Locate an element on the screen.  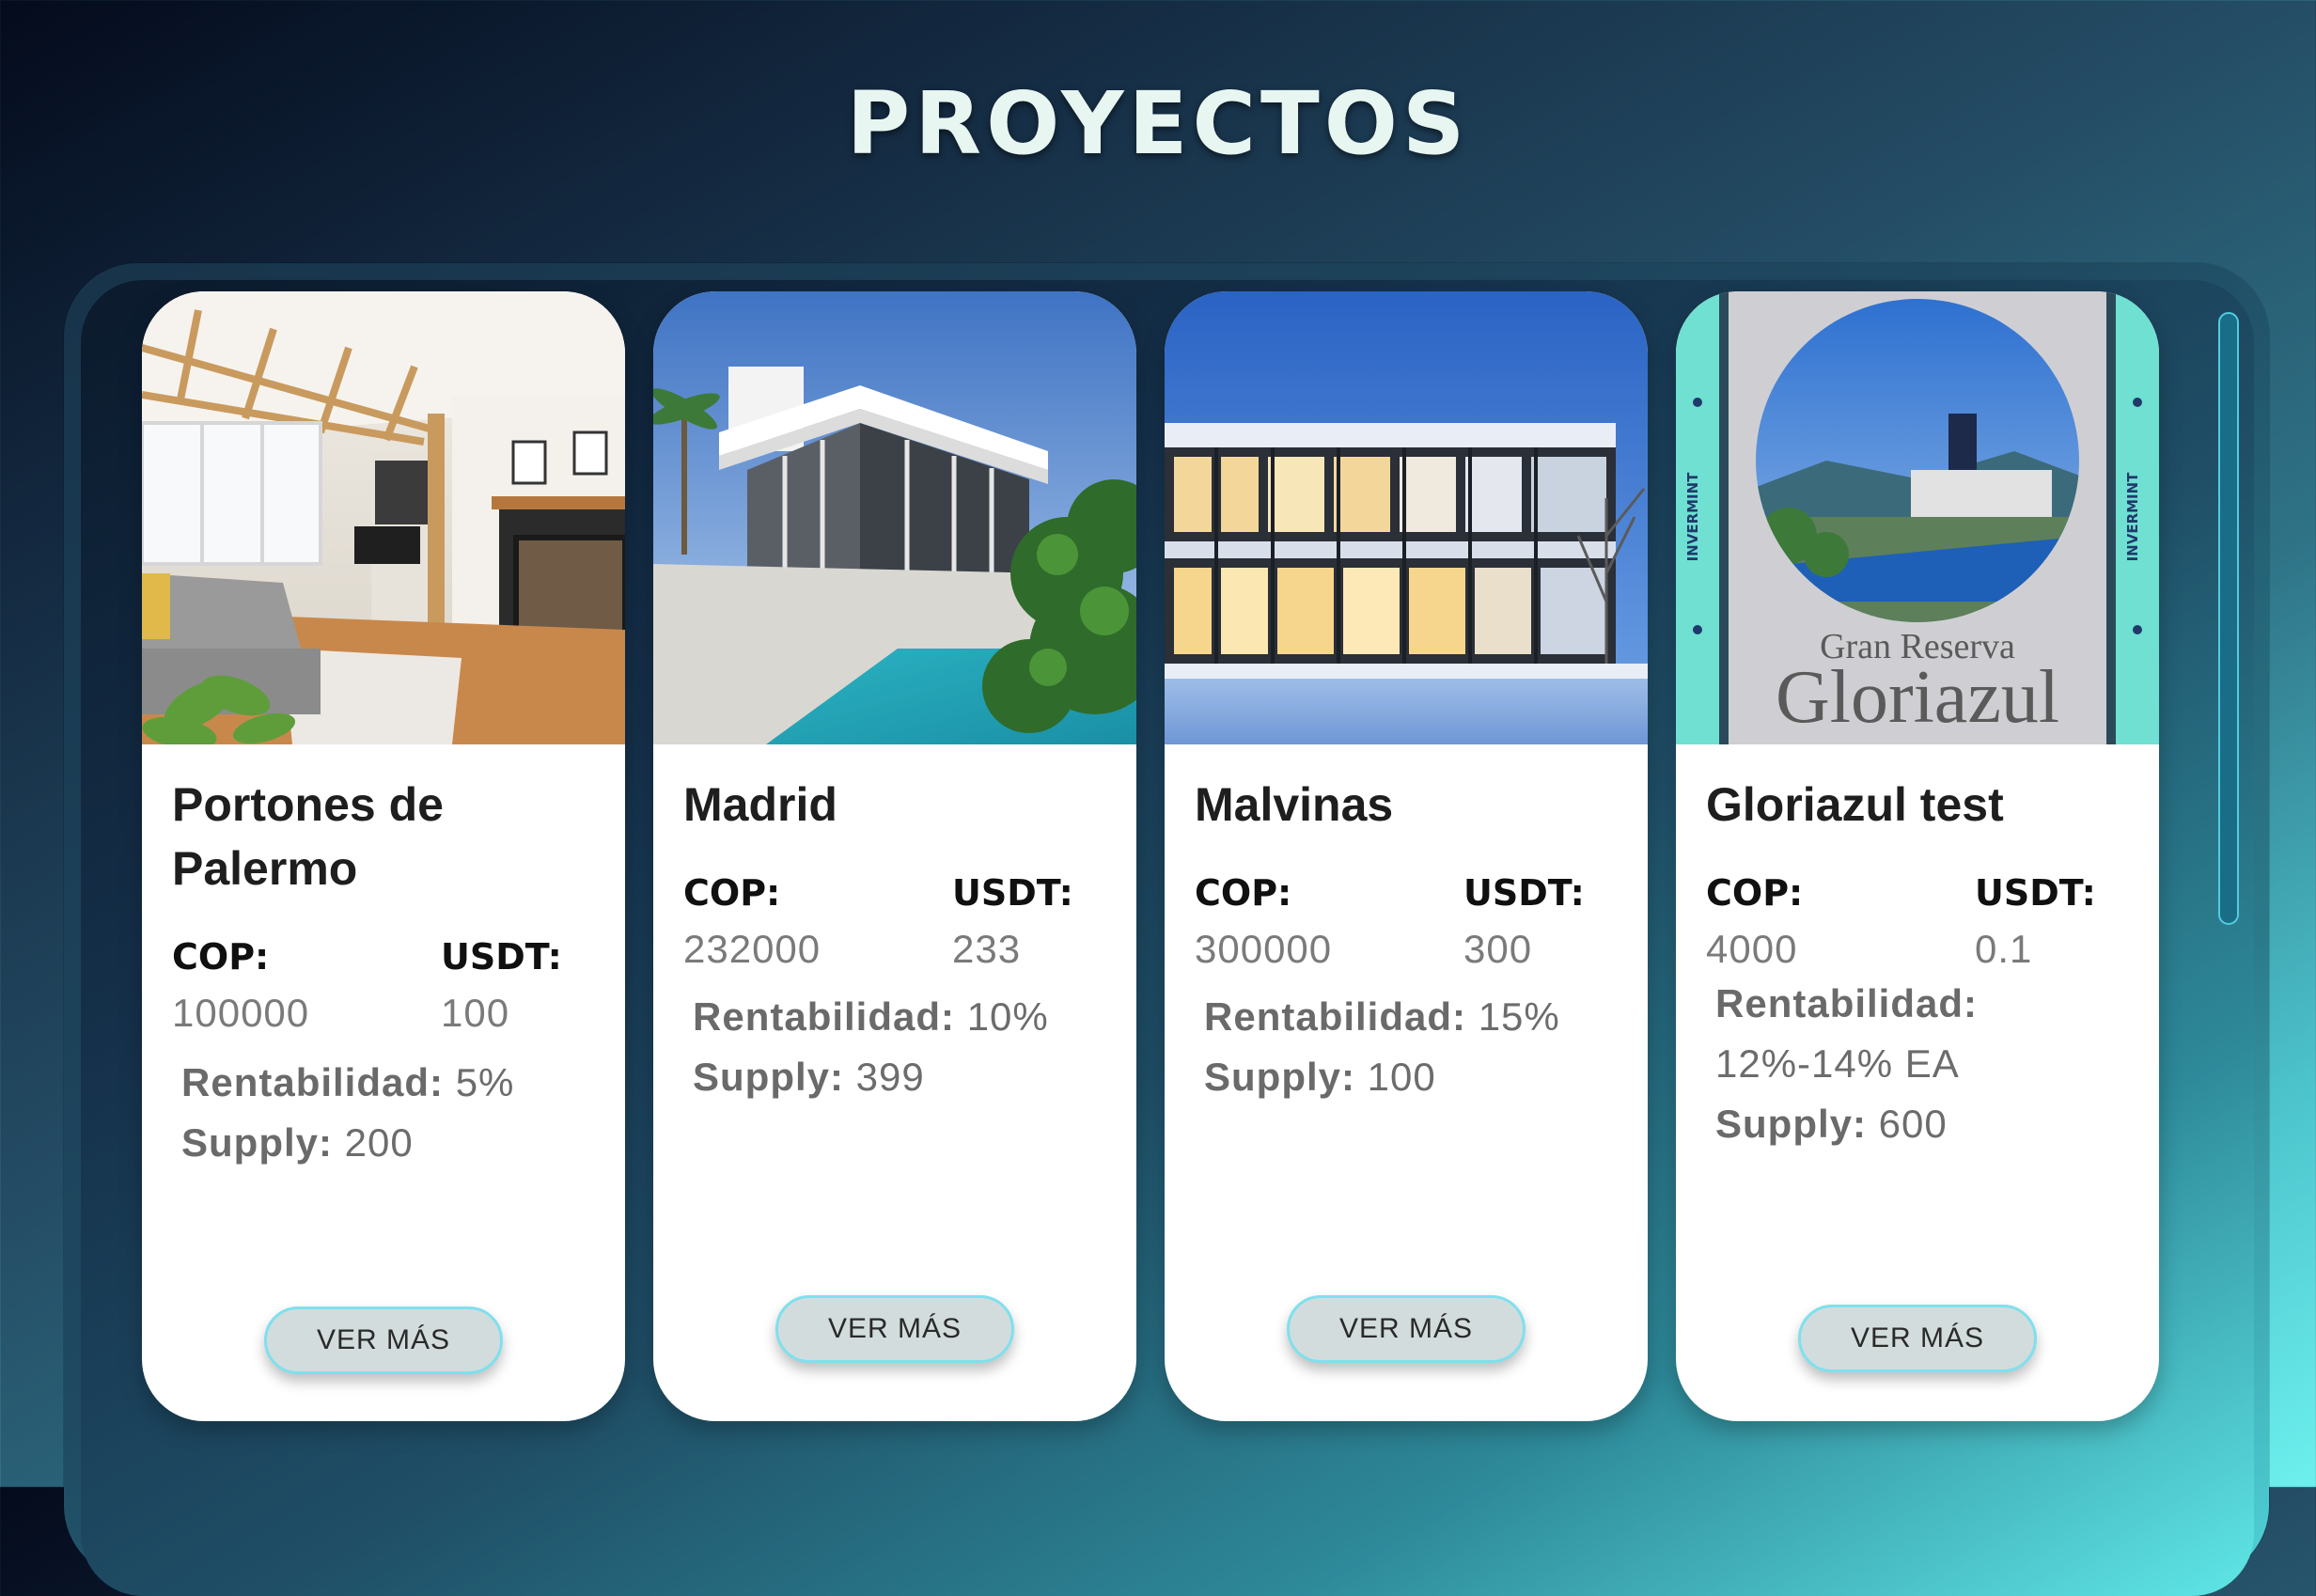
project-name: Madrid is located at coordinates (760, 804).